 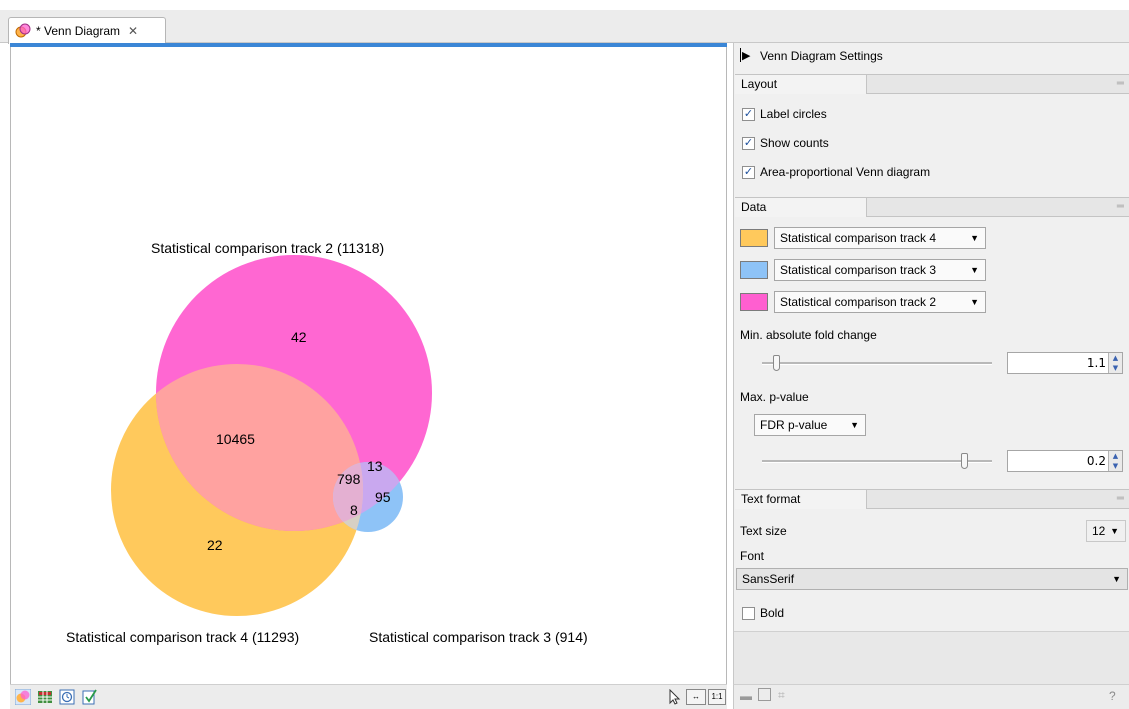 I want to click on data-section-title: Data, so click(x=801, y=207).